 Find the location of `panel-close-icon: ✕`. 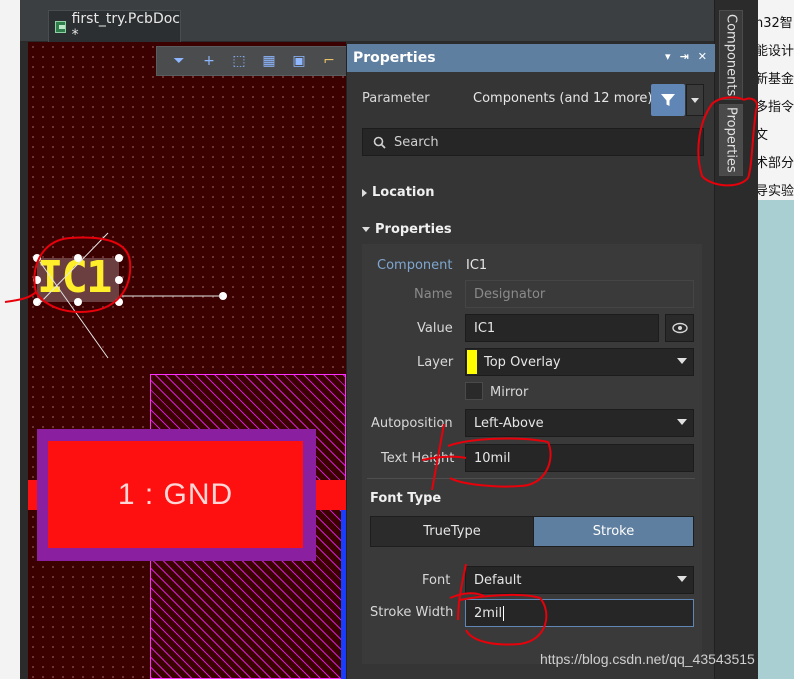

panel-close-icon: ✕ is located at coordinates (702, 56).